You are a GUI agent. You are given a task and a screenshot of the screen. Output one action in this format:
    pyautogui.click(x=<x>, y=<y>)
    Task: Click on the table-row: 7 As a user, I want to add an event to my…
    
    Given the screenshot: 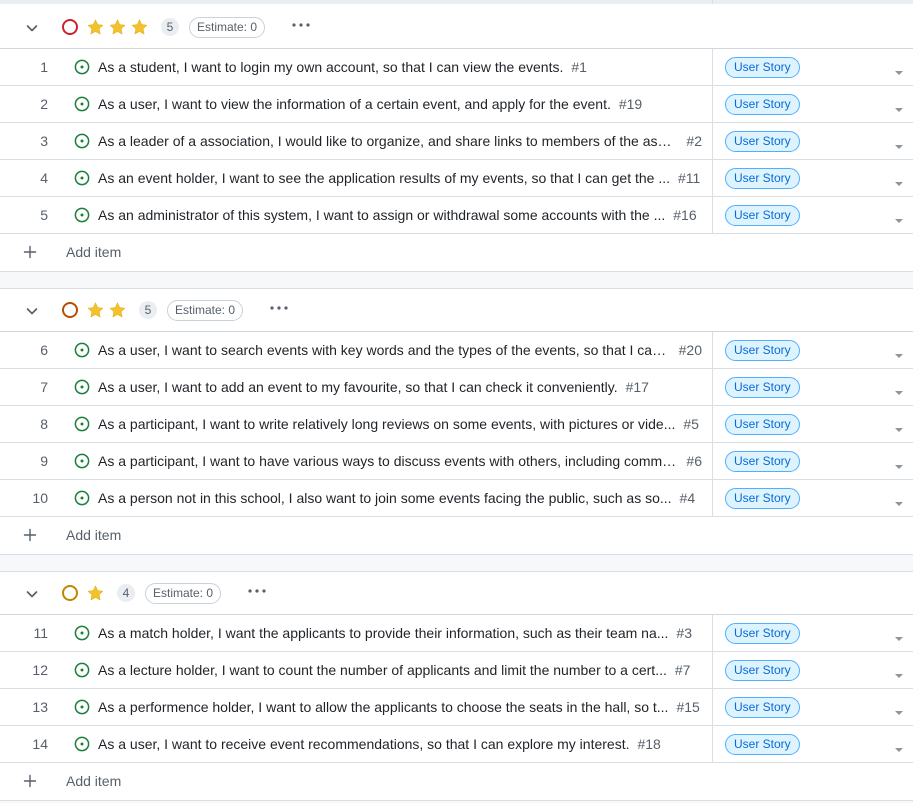 What is the action you would take?
    pyautogui.click(x=456, y=387)
    